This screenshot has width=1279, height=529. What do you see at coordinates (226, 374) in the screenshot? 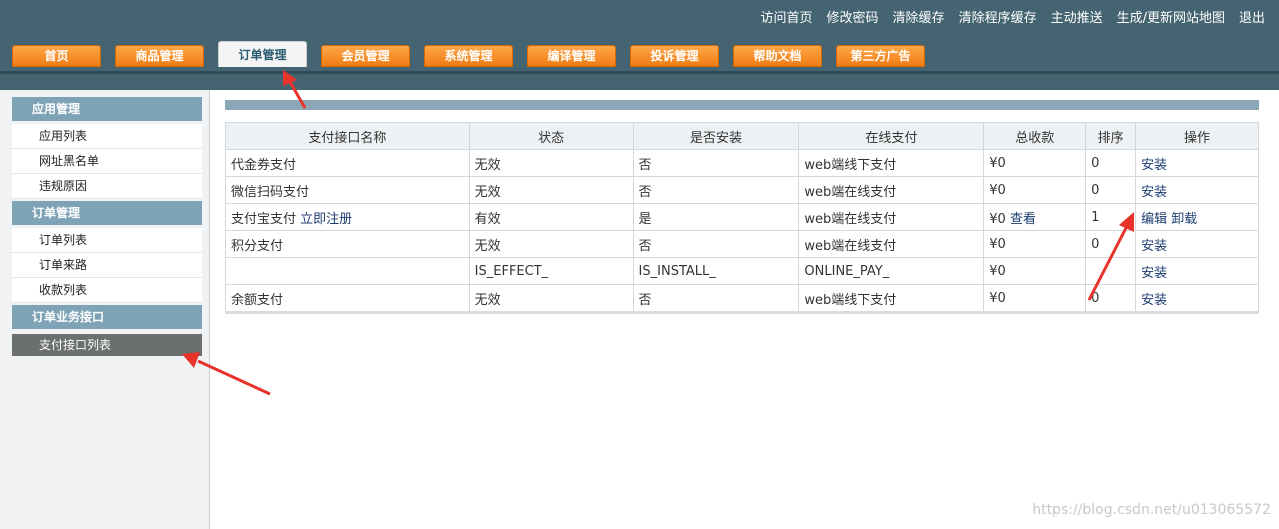
I see `arrow-icon-sidebar` at bounding box center [226, 374].